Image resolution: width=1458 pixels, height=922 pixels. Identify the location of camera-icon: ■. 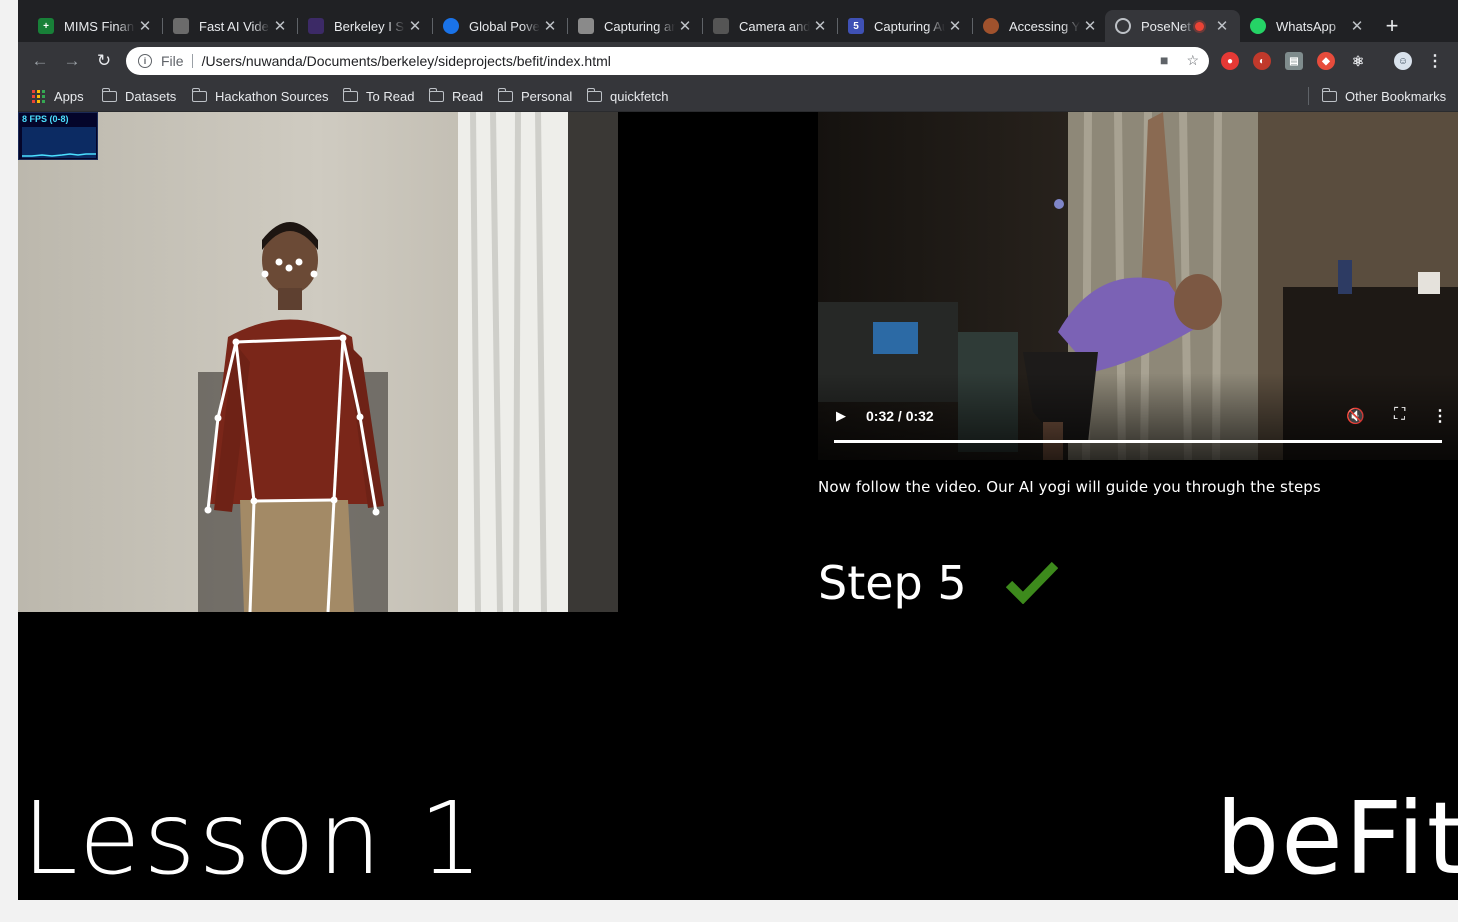
(1164, 60).